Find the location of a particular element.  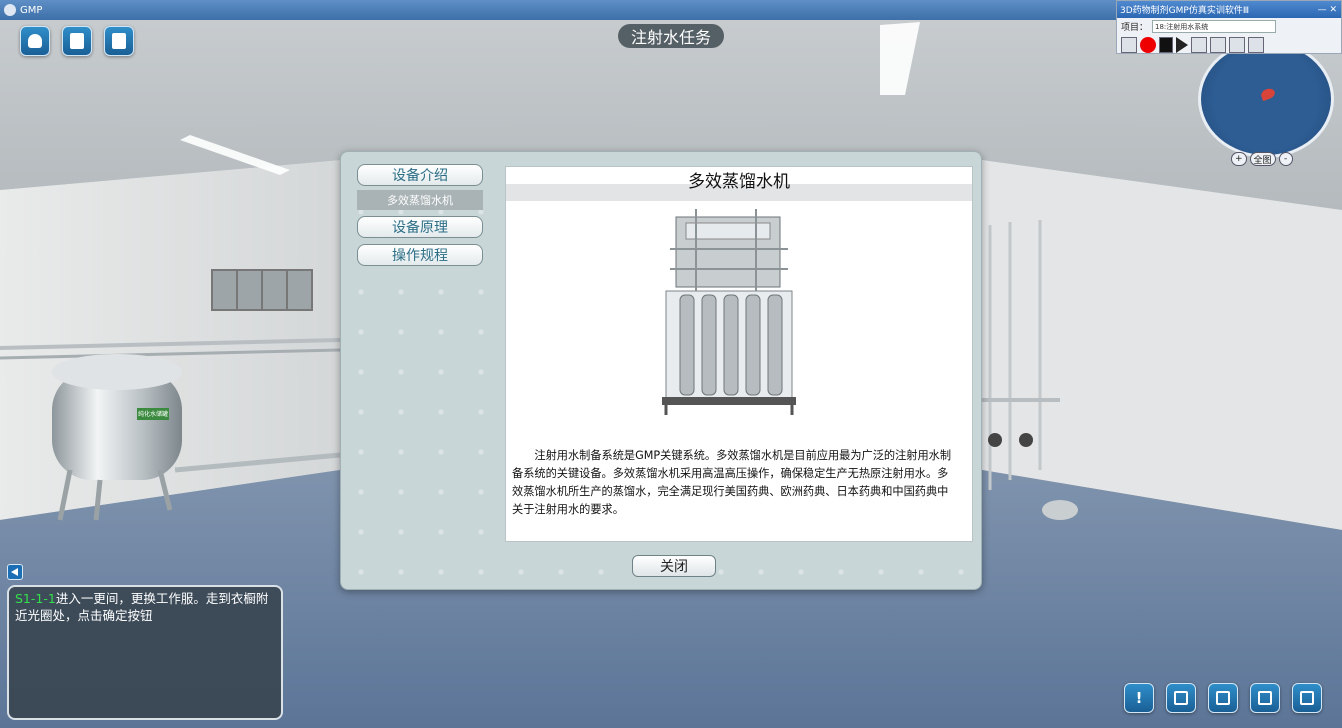

control-panel-header: 3D药物制剂GMP仿真实训软件Ⅲ — ✕ is located at coordinates (1229, 9).